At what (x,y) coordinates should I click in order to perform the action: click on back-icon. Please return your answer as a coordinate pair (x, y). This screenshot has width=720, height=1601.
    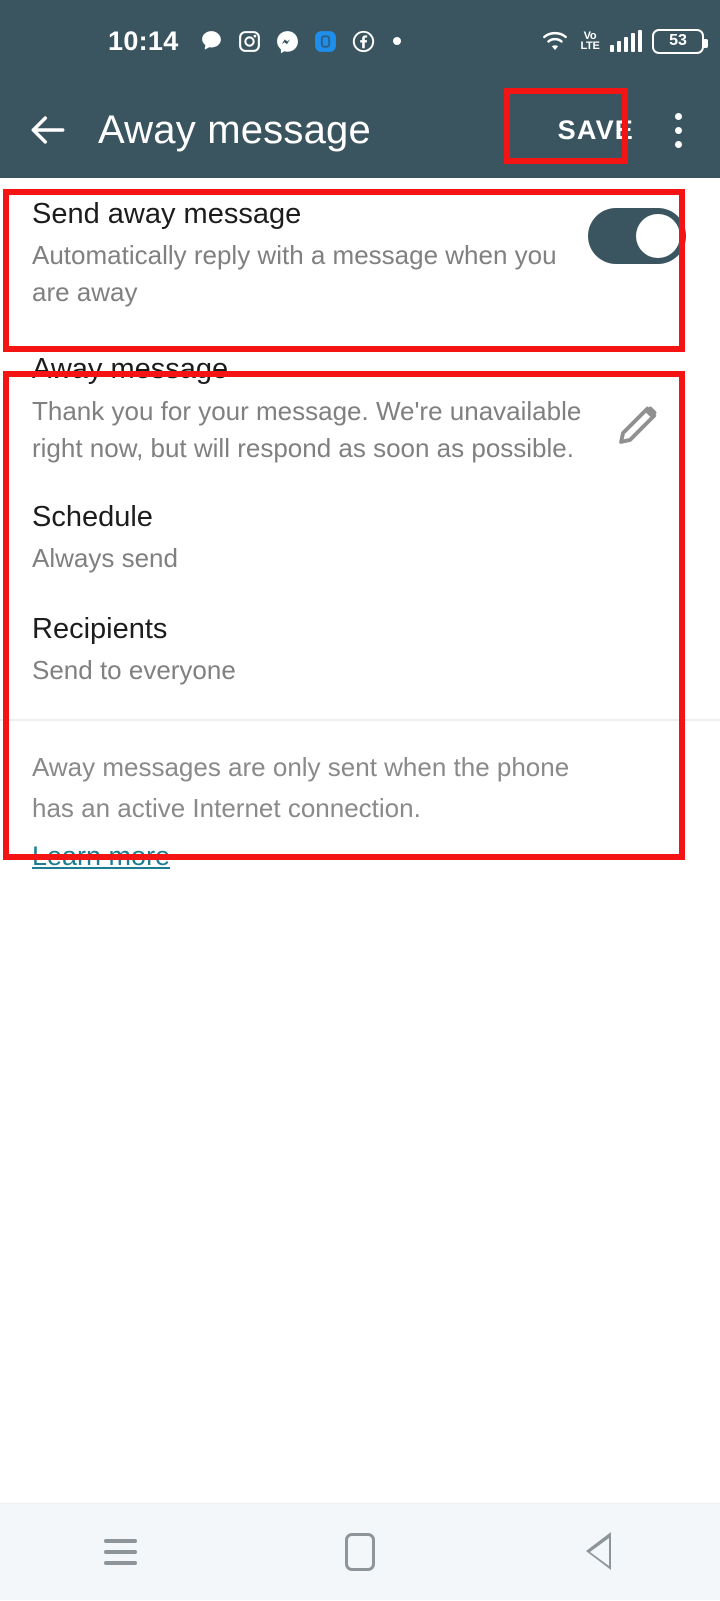
    Looking at the image, I should click on (600, 1552).